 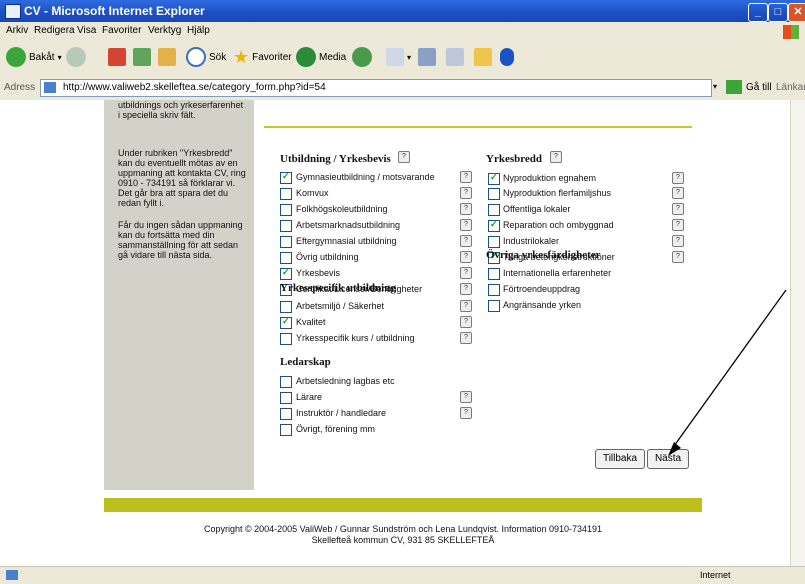 I want to click on checkbox-angransande, so click(x=494, y=306).